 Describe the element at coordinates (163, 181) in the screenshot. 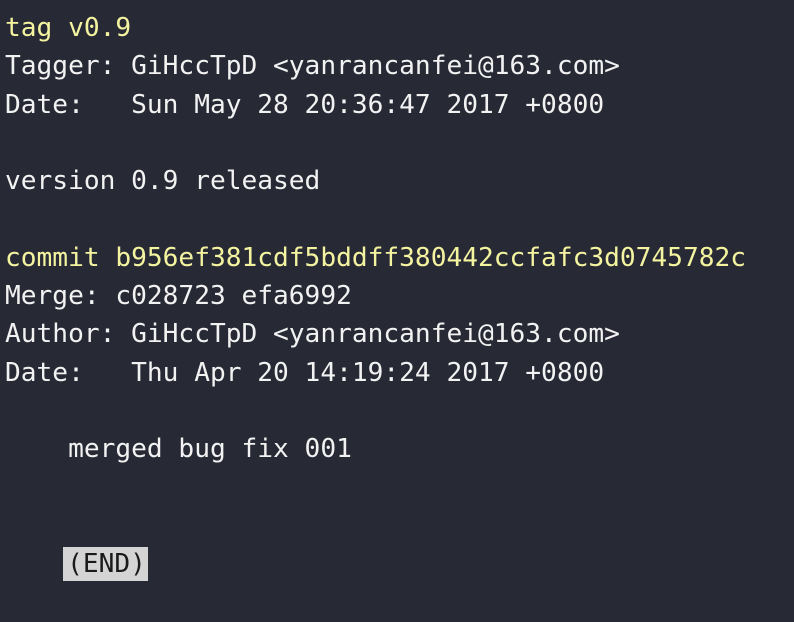

I see `tag-message-line: version 0.9 released` at that location.